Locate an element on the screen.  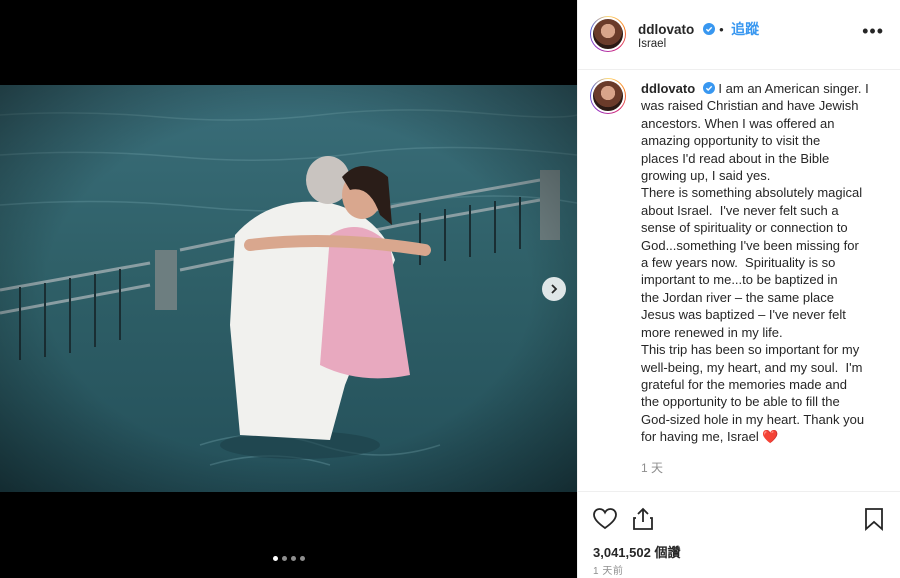
caption-line: for having me, Israel is located at coordinates (700, 437).